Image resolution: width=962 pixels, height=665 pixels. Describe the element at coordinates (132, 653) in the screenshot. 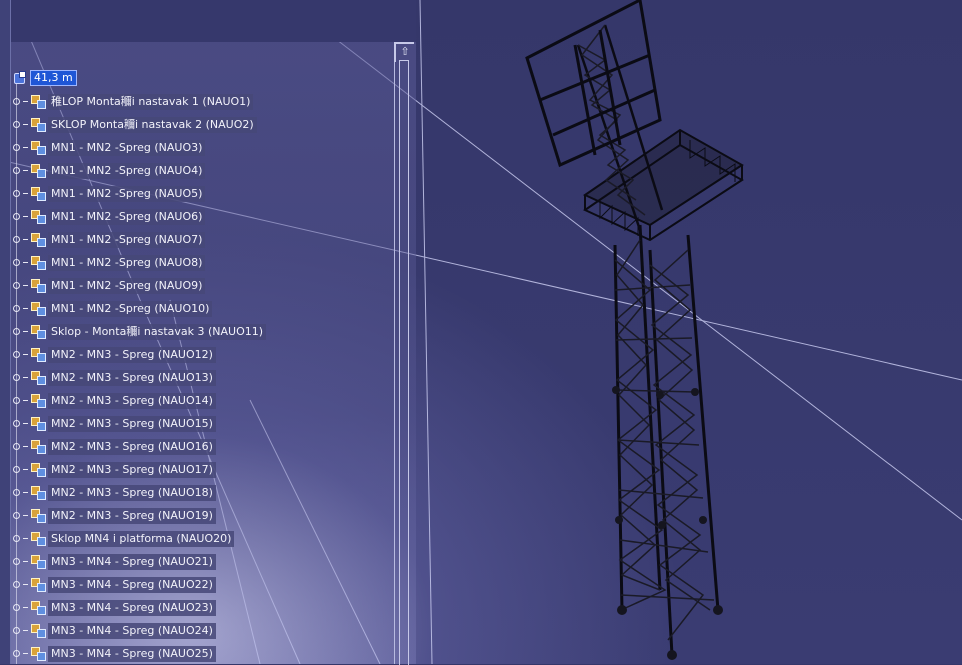

I see `tree-item-label: MN3 - MN4 - Spreg (NAUO25)` at that location.